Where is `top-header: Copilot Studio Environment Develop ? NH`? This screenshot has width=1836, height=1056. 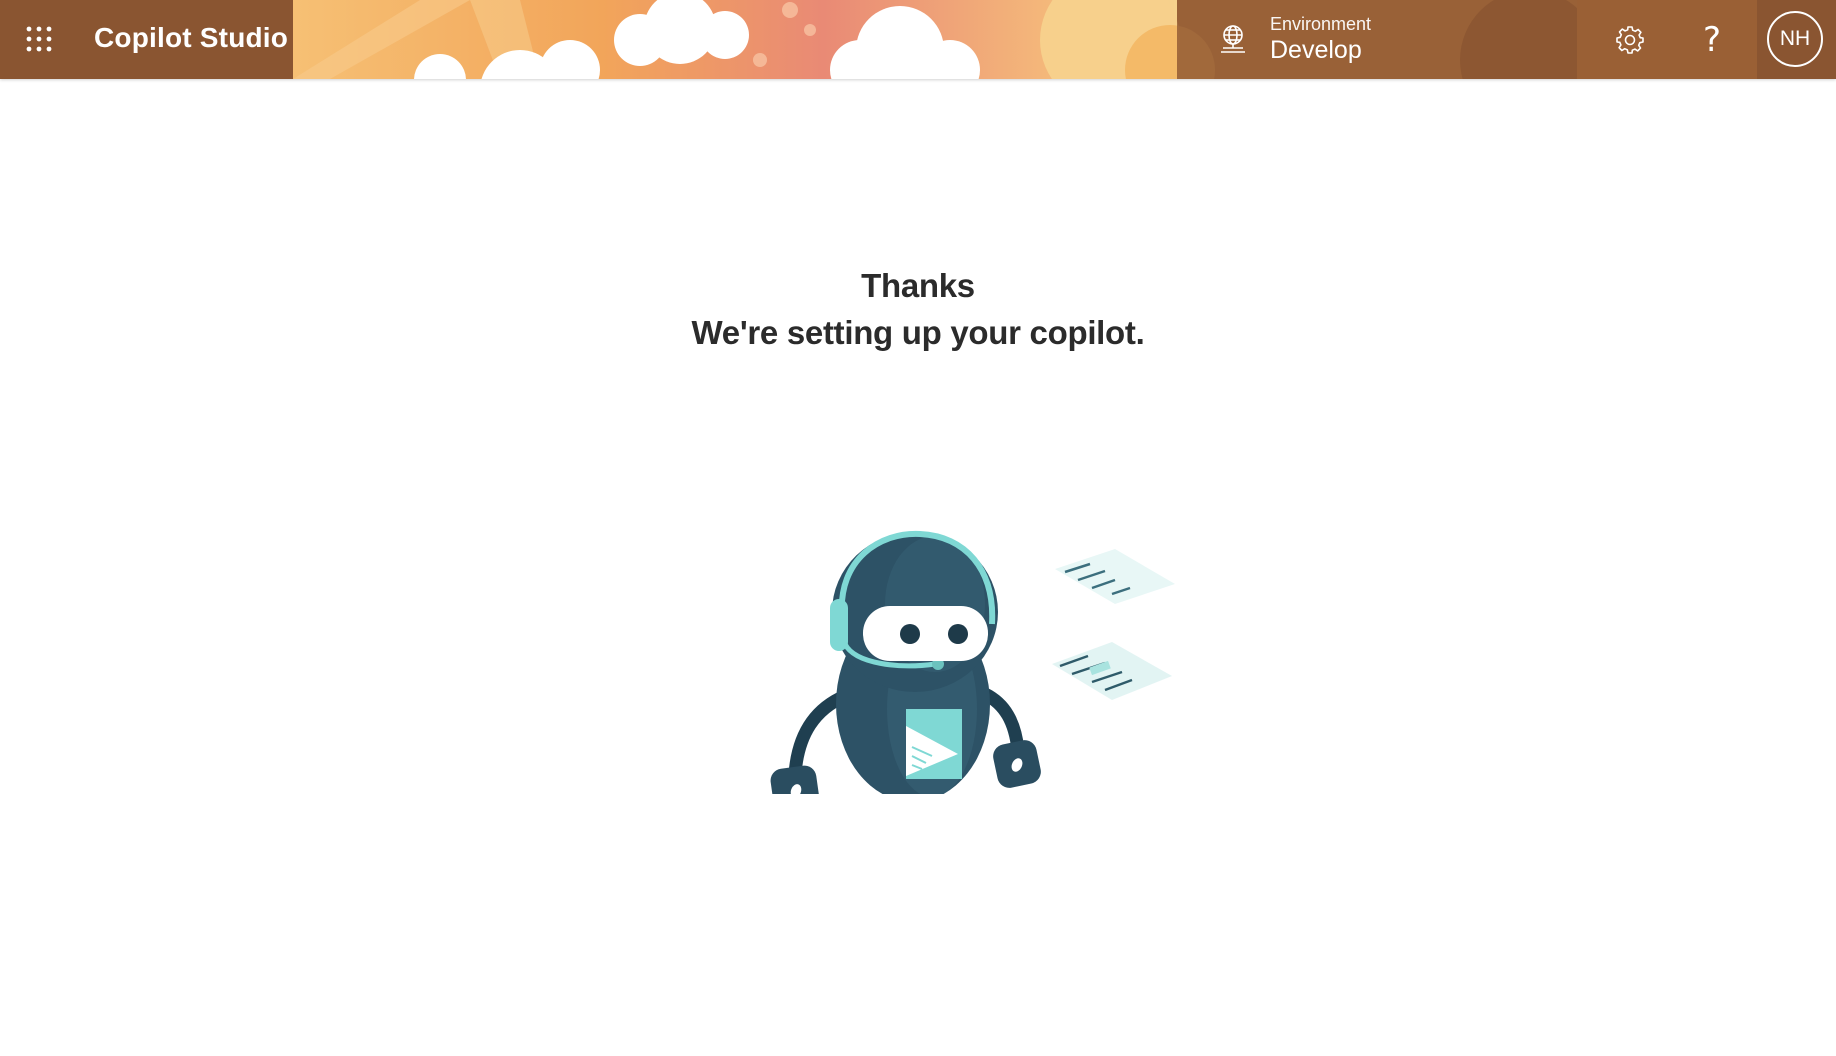
top-header: Copilot Studio Environment Develop ? NH is located at coordinates (918, 39).